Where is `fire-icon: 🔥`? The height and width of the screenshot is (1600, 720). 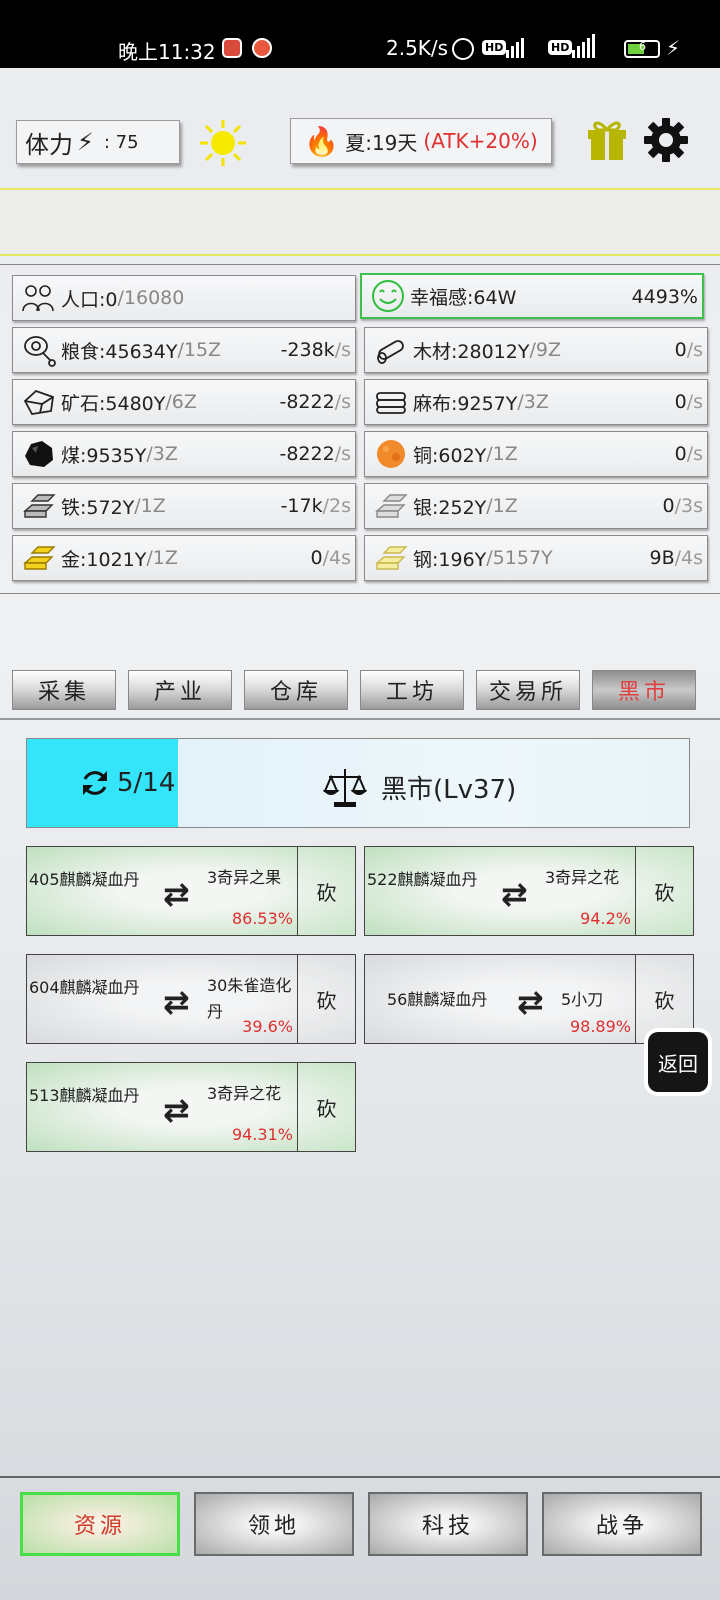 fire-icon: 🔥 is located at coordinates (322, 141).